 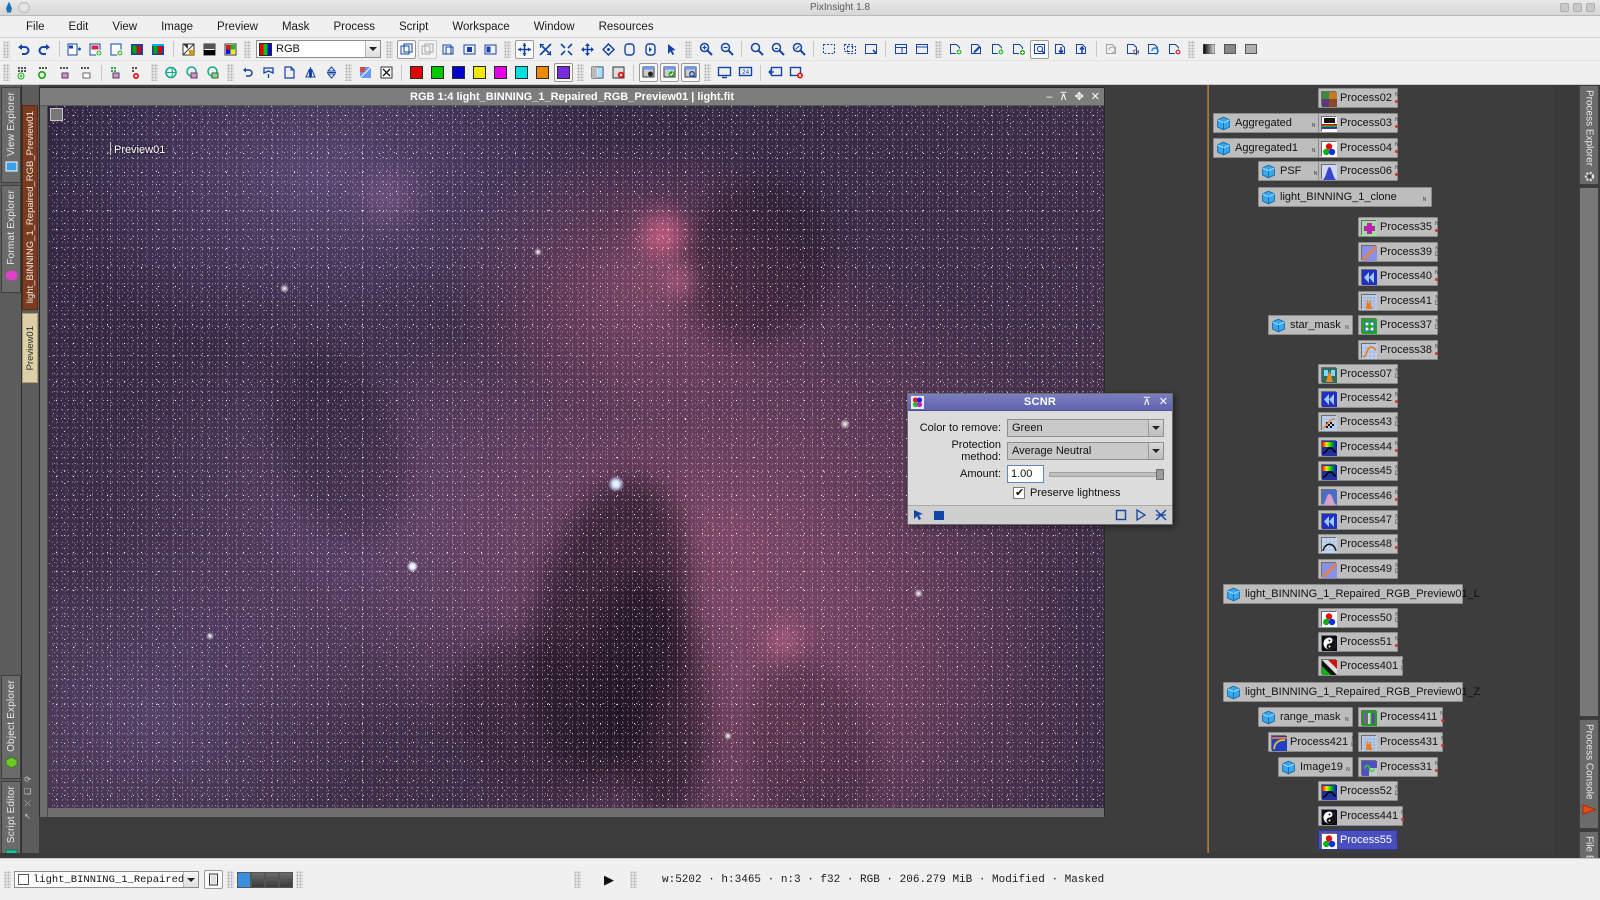 What do you see at coordinates (577, 879) in the screenshot?
I see `statusbar-grip` at bounding box center [577, 879].